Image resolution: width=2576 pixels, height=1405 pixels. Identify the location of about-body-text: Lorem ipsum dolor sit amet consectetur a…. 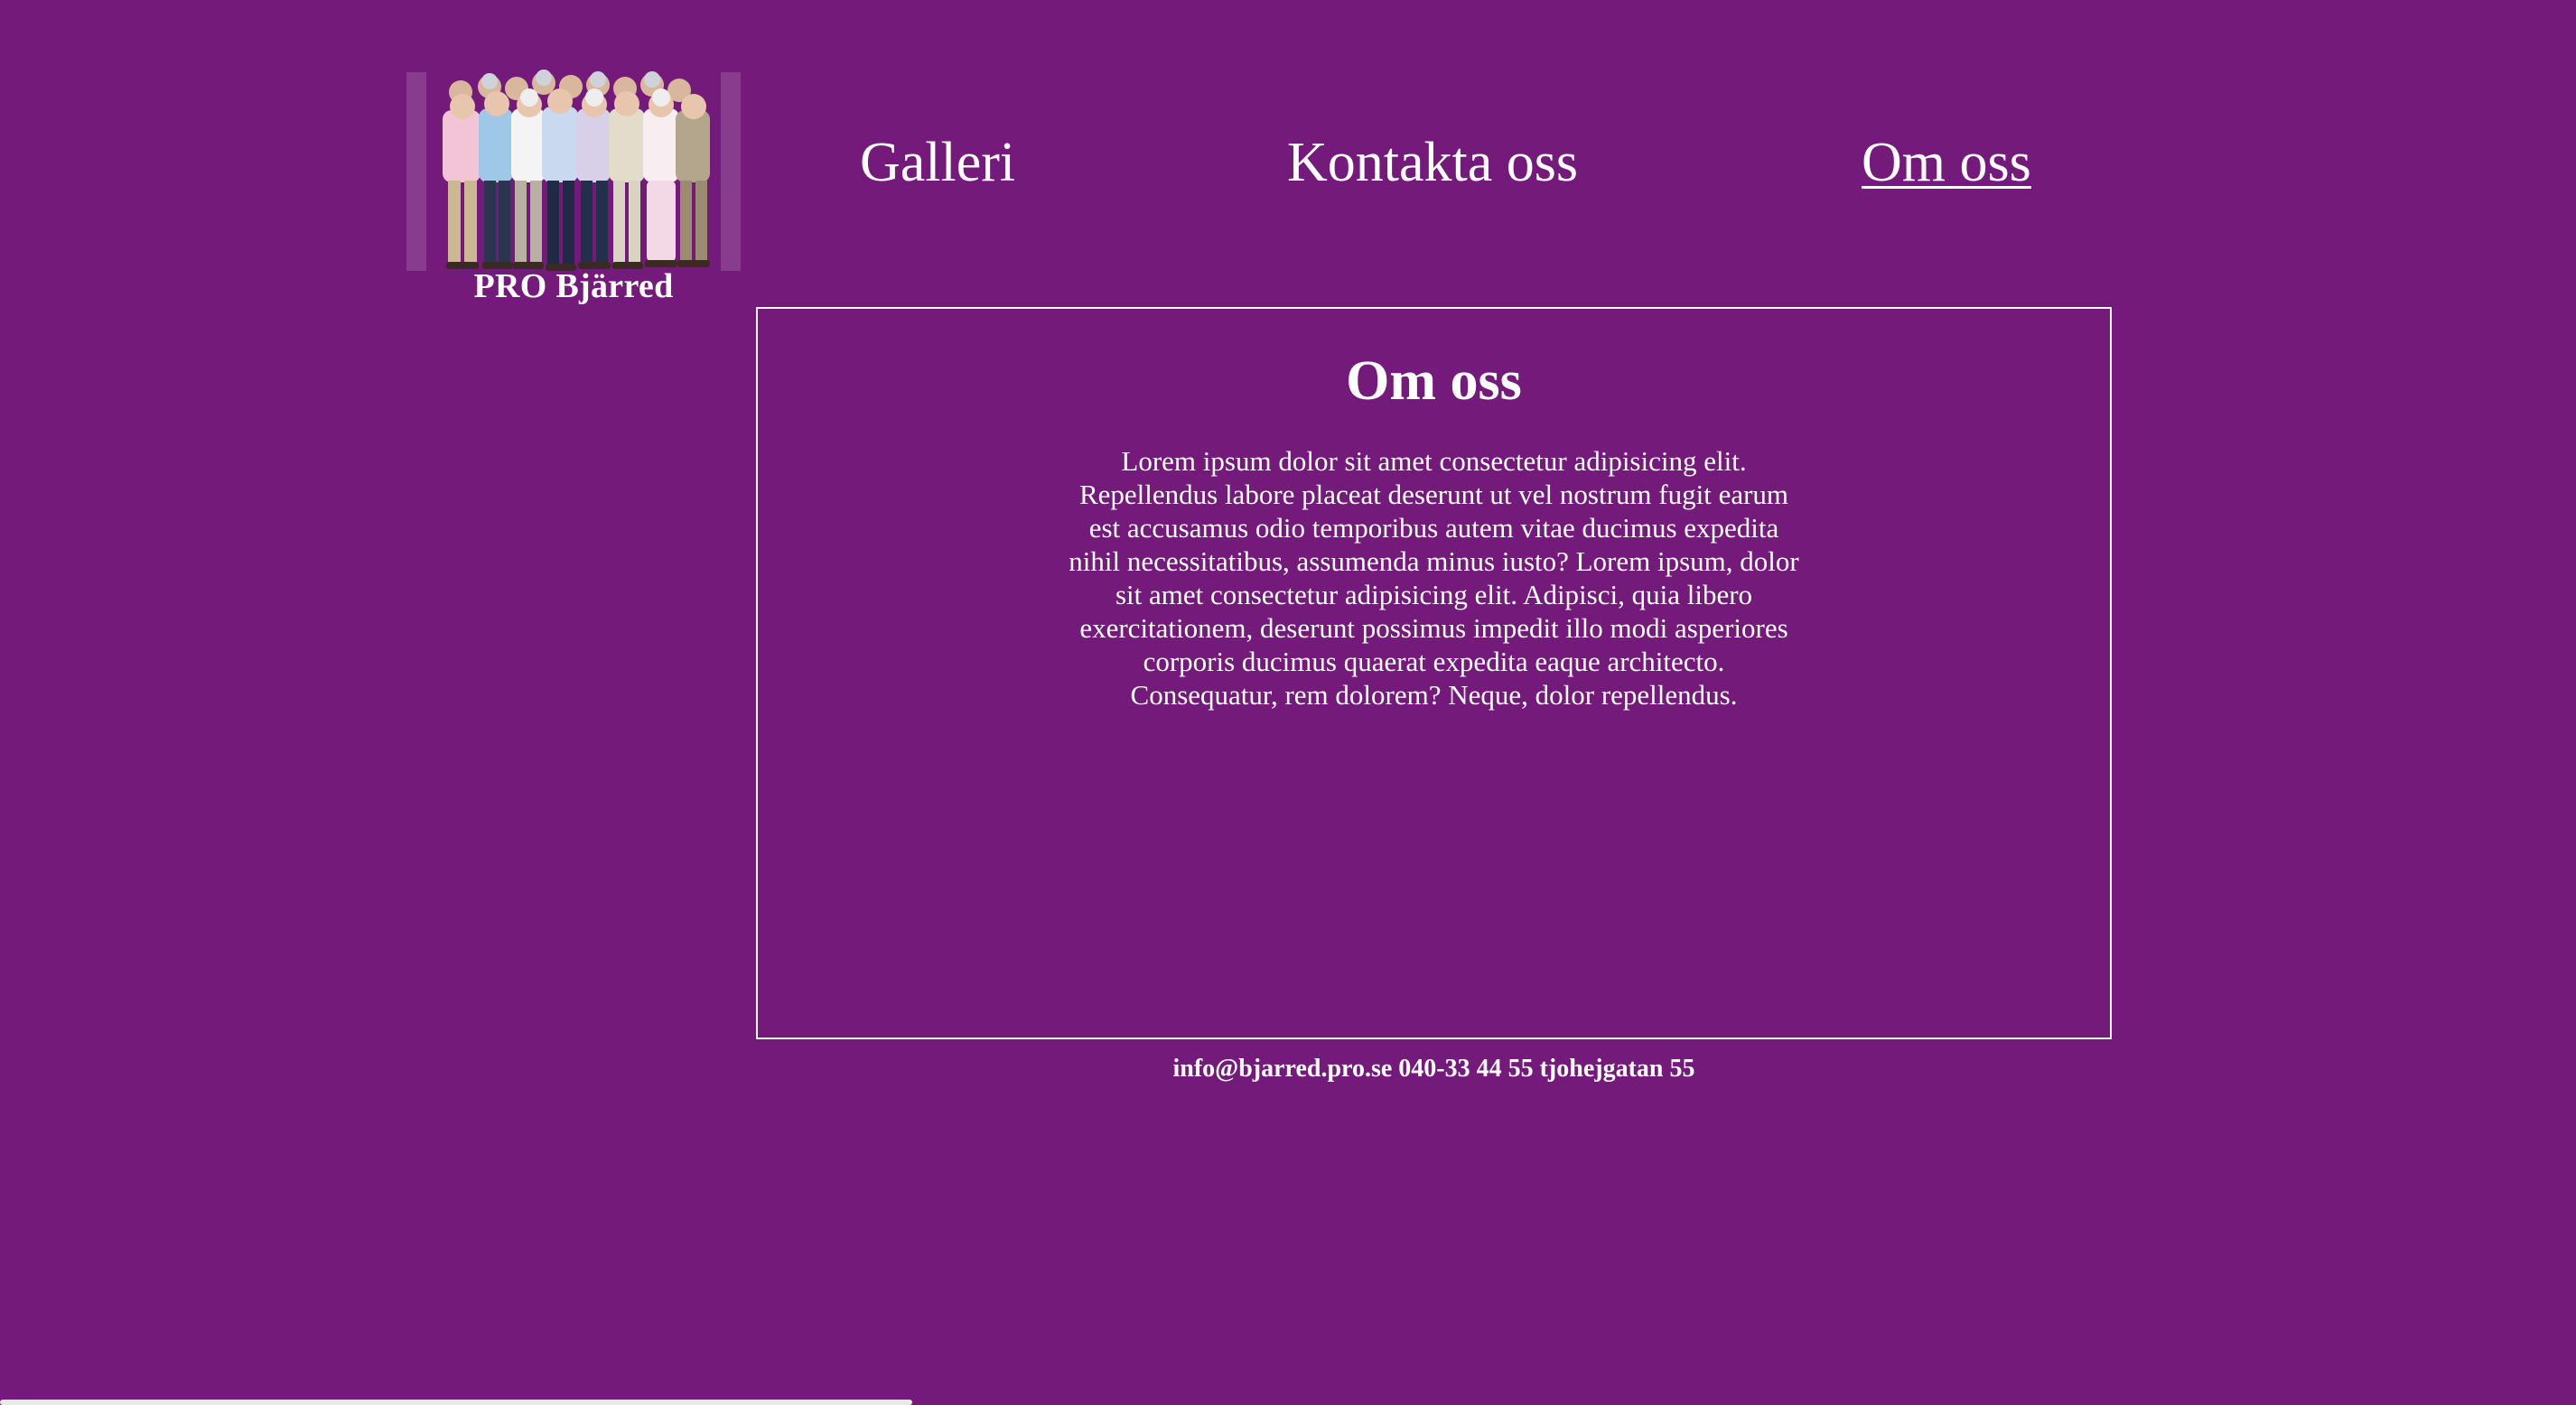
(1434, 578).